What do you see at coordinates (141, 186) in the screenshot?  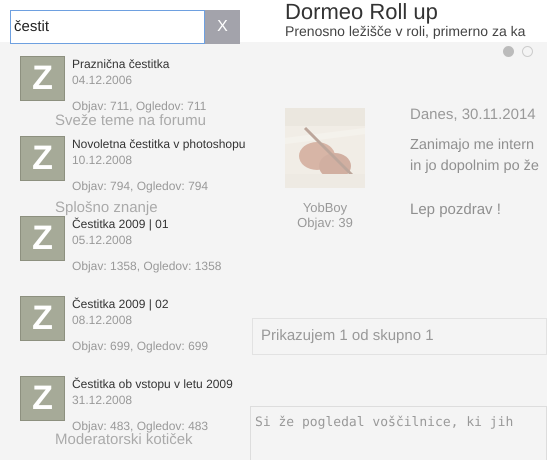 I see `result-stats: Objav: 794, Ogledov: 794` at bounding box center [141, 186].